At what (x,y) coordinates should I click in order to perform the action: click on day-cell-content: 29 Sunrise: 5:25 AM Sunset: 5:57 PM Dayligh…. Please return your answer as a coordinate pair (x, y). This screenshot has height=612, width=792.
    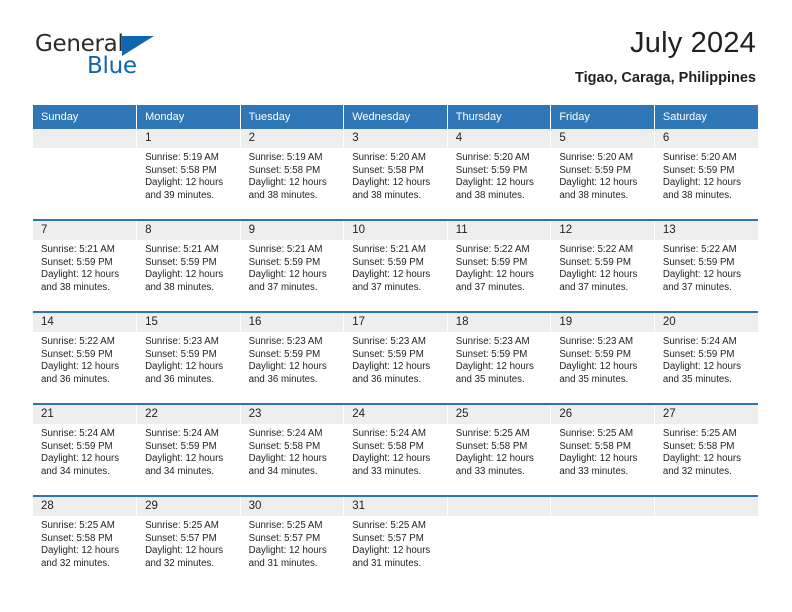
    Looking at the image, I should click on (188, 542).